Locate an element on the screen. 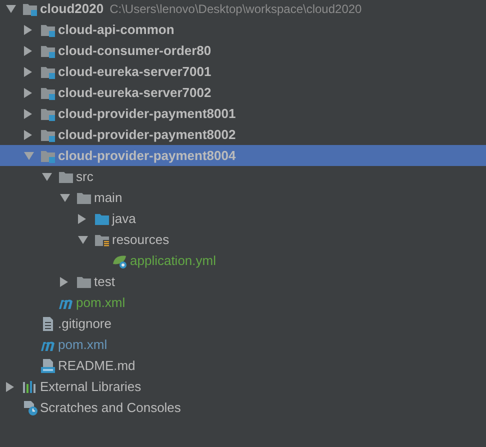 Image resolution: width=486 pixels, height=447 pixels. tree-row: java is located at coordinates (243, 218).